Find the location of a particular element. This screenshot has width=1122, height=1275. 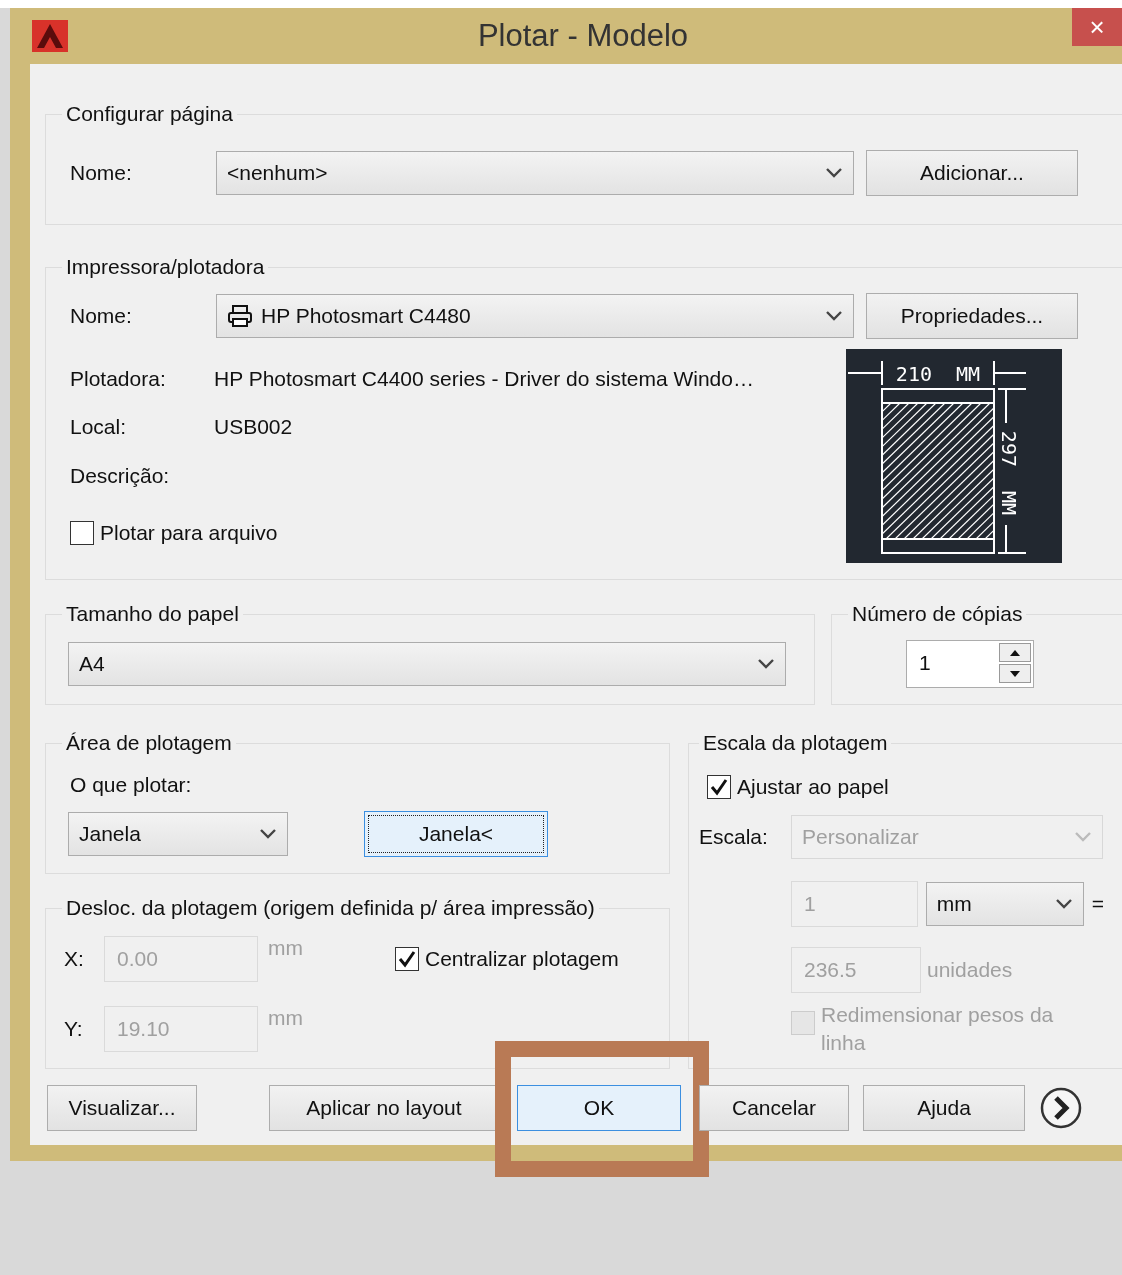

what-to-plot-label: O que plotar: is located at coordinates (131, 785).